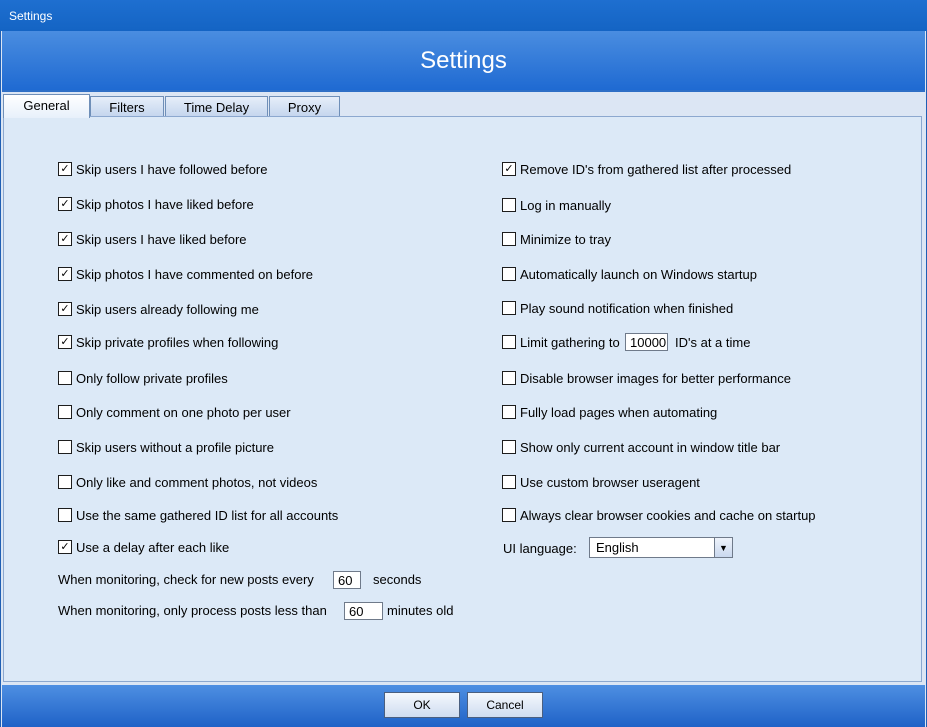  I want to click on option-label: Automatically launch on Windows startup, so click(639, 274).